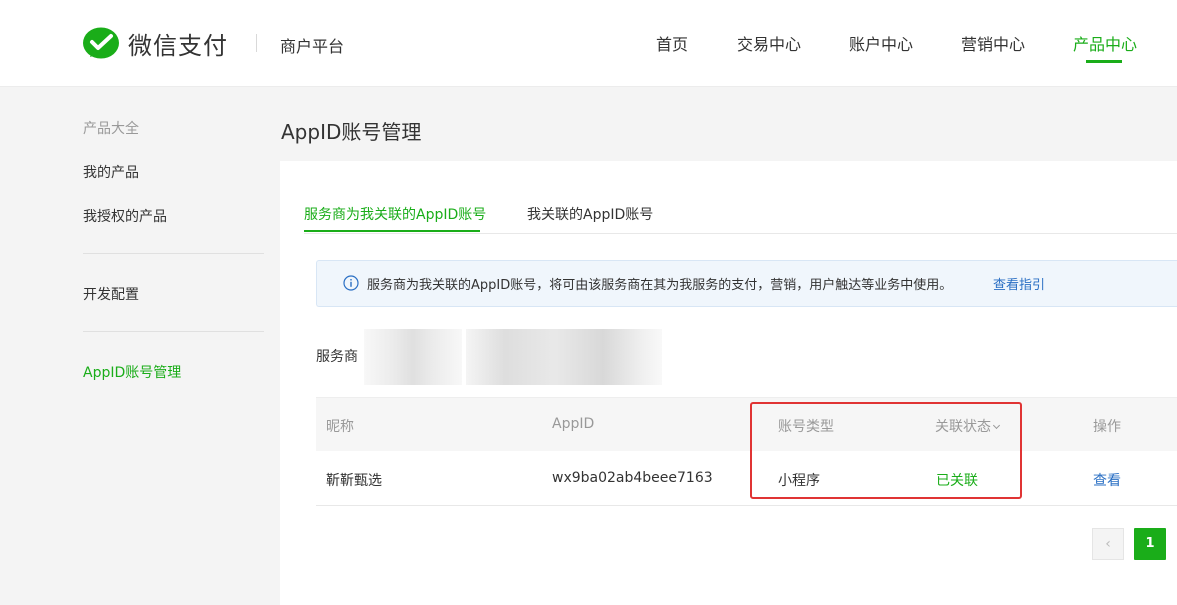 This screenshot has height=605, width=1177. I want to click on sidebar-item-my-products: 我的产品, so click(111, 172).